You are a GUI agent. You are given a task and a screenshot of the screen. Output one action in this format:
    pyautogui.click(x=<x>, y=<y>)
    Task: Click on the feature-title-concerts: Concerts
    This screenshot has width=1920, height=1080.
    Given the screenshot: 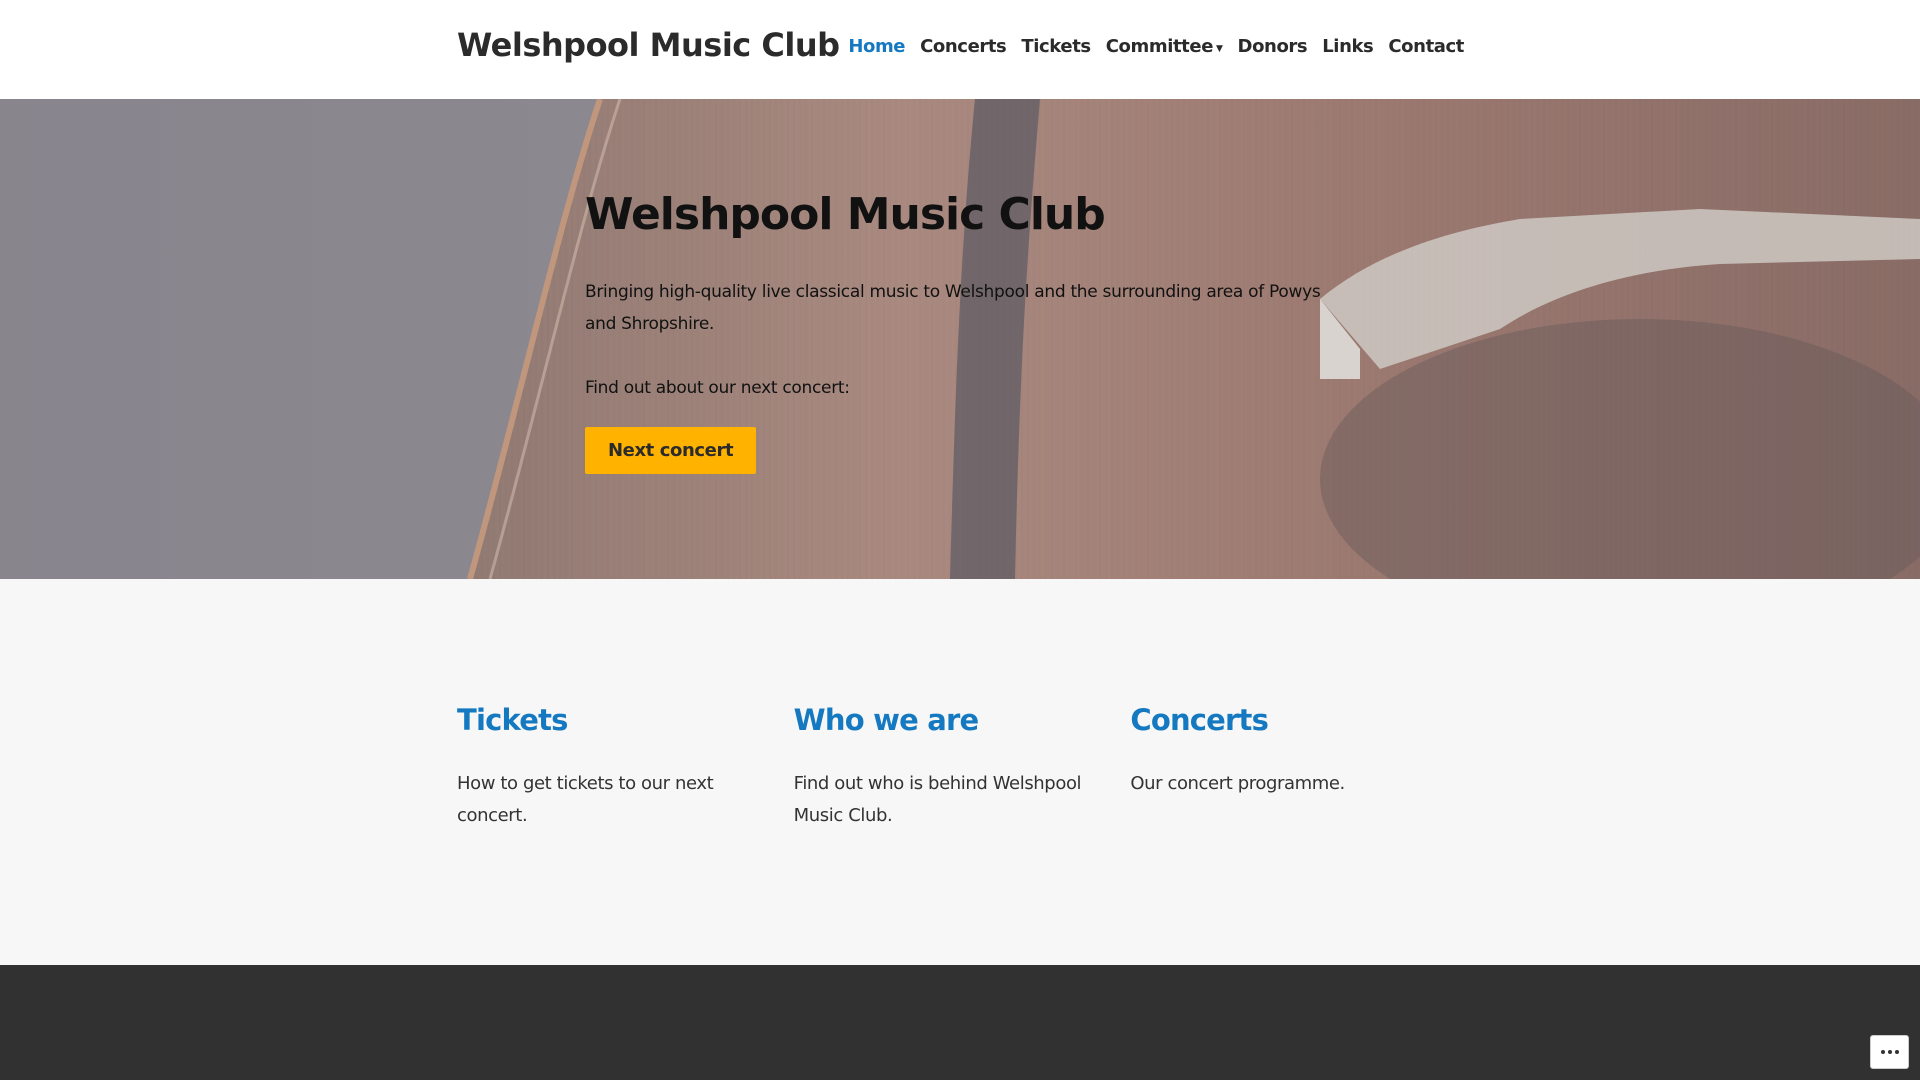 What is the action you would take?
    pyautogui.click(x=1283, y=720)
    